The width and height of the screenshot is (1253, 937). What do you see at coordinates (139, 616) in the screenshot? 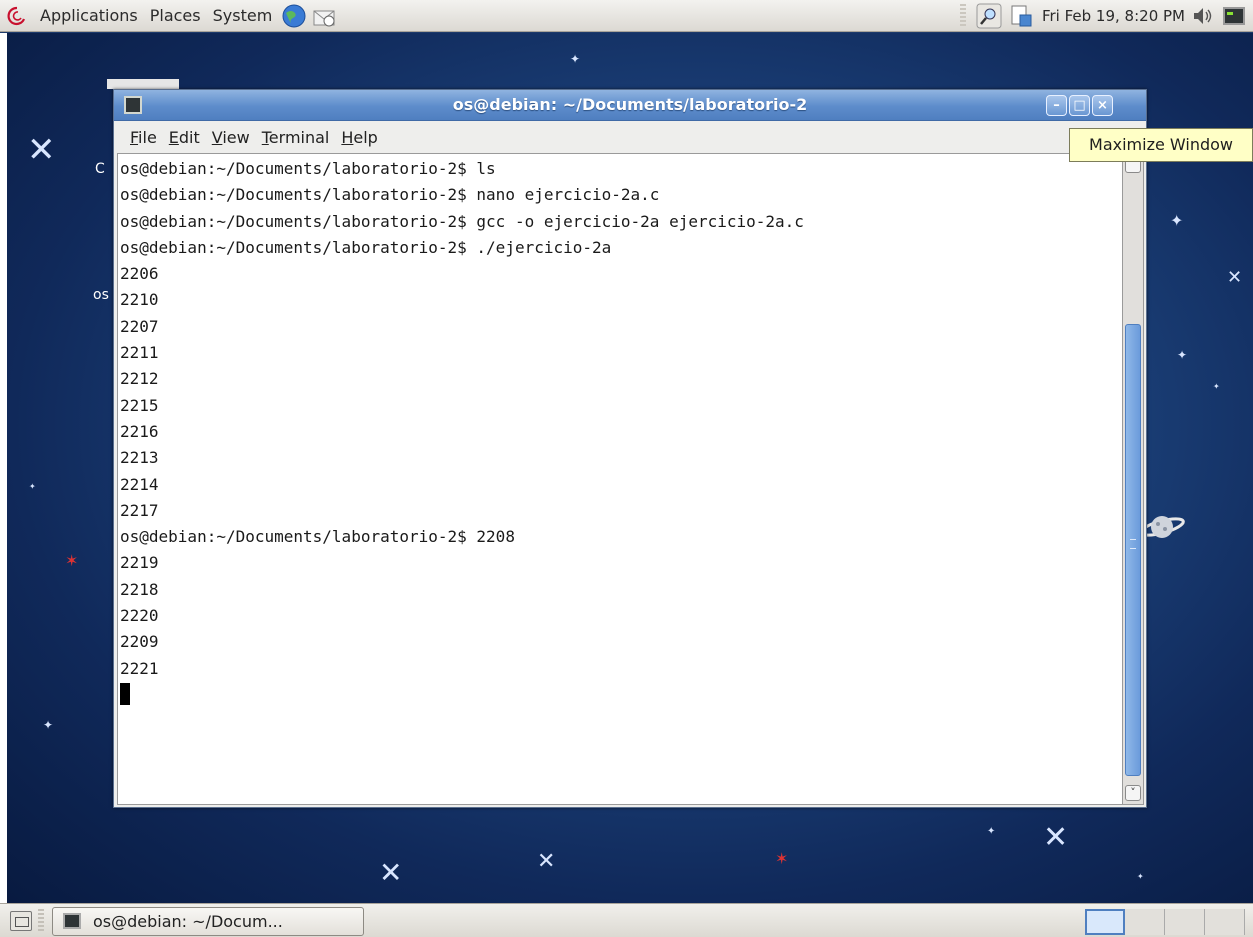
I see `terminal-line: 2220` at bounding box center [139, 616].